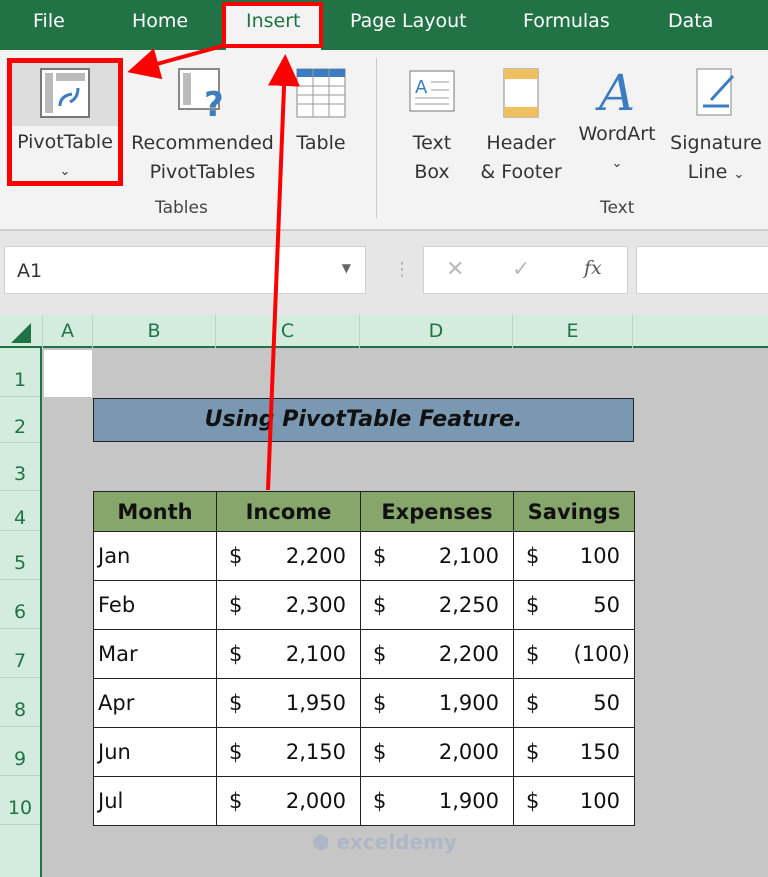 This screenshot has width=768, height=877. Describe the element at coordinates (283, 272) in the screenshot. I see `arrow-to-insert-tab` at that location.